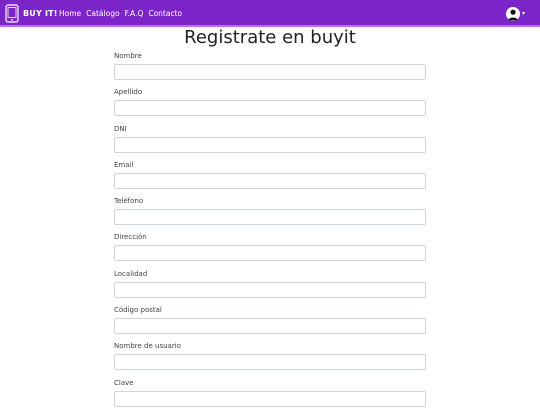  I want to click on direccion-input, so click(270, 253).